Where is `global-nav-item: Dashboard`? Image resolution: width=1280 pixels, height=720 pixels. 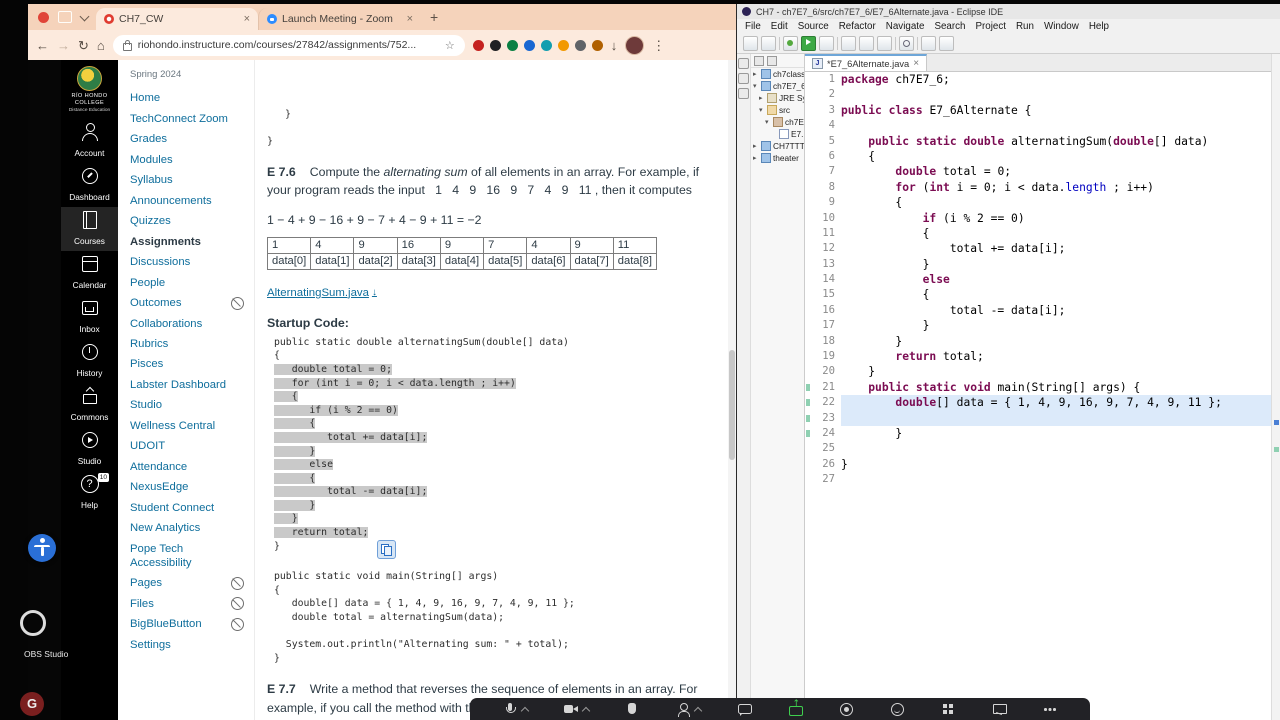
global-nav-item: Dashboard is located at coordinates (89, 185).